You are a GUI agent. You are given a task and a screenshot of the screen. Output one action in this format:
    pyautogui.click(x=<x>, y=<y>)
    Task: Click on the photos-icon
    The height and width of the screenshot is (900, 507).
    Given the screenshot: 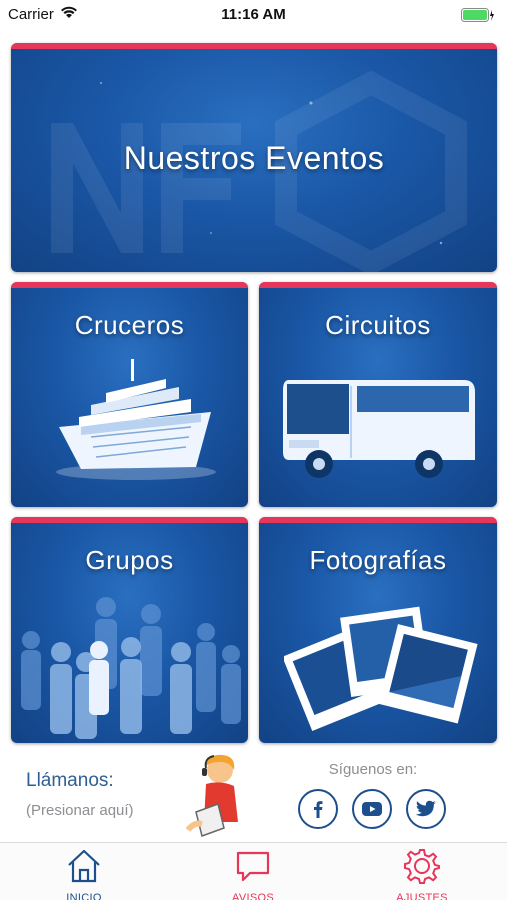 What is the action you would take?
    pyautogui.click(x=381, y=668)
    